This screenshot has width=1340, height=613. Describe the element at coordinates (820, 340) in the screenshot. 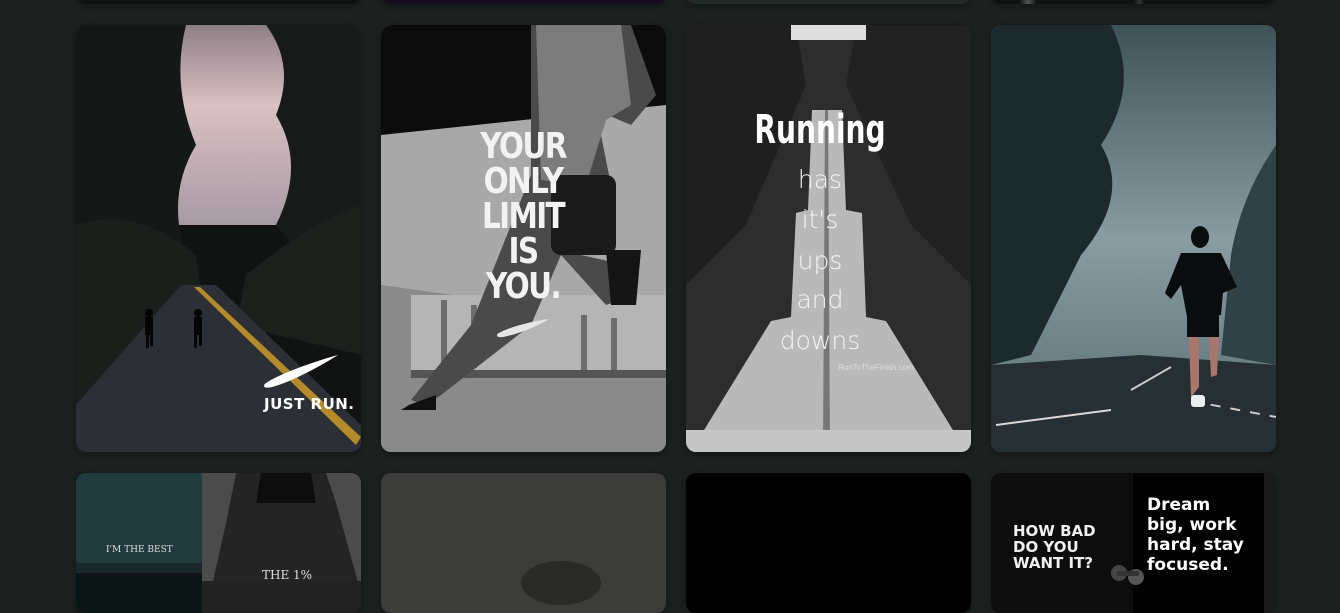

I see `running-line: downs` at that location.